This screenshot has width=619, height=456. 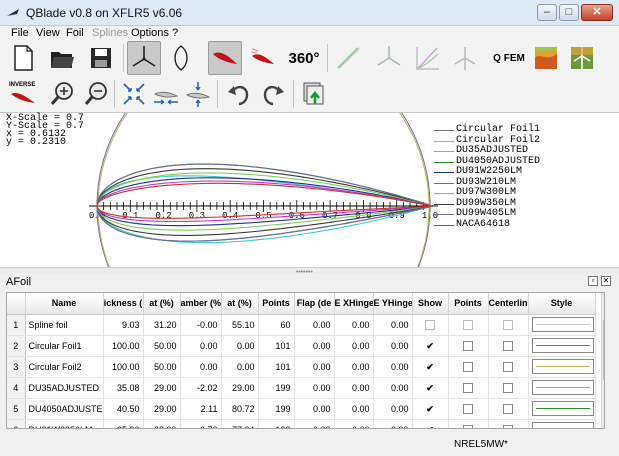 What do you see at coordinates (48, 33) in the screenshot?
I see `menu-view: View` at bounding box center [48, 33].